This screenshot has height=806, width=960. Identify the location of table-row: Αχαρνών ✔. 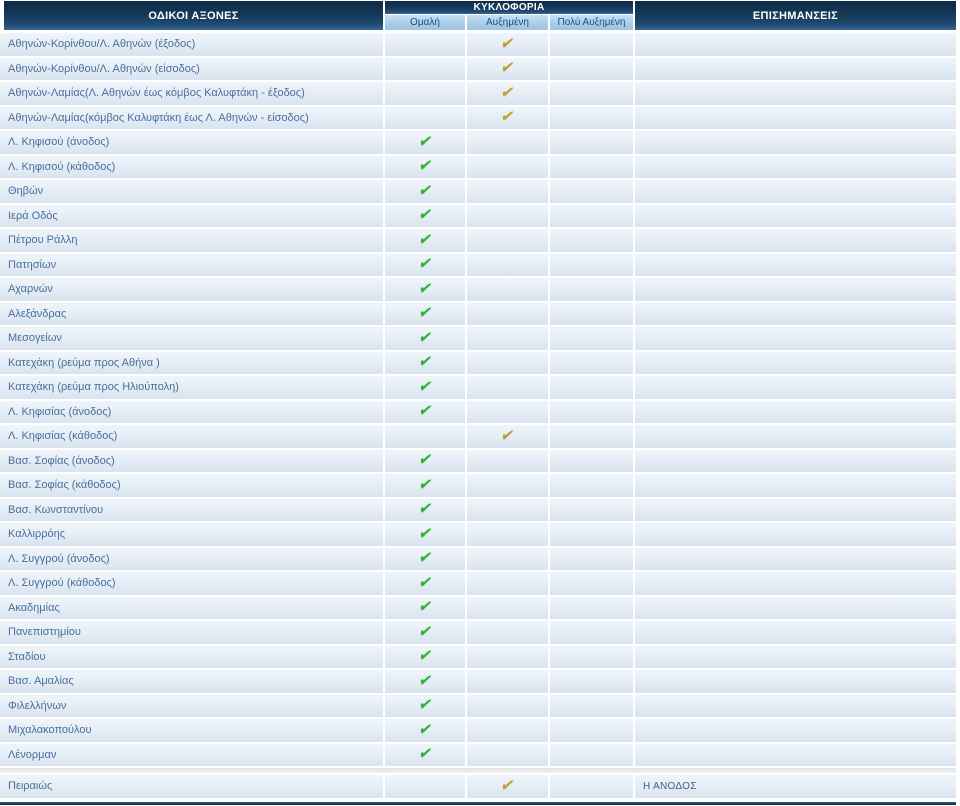
(478, 289).